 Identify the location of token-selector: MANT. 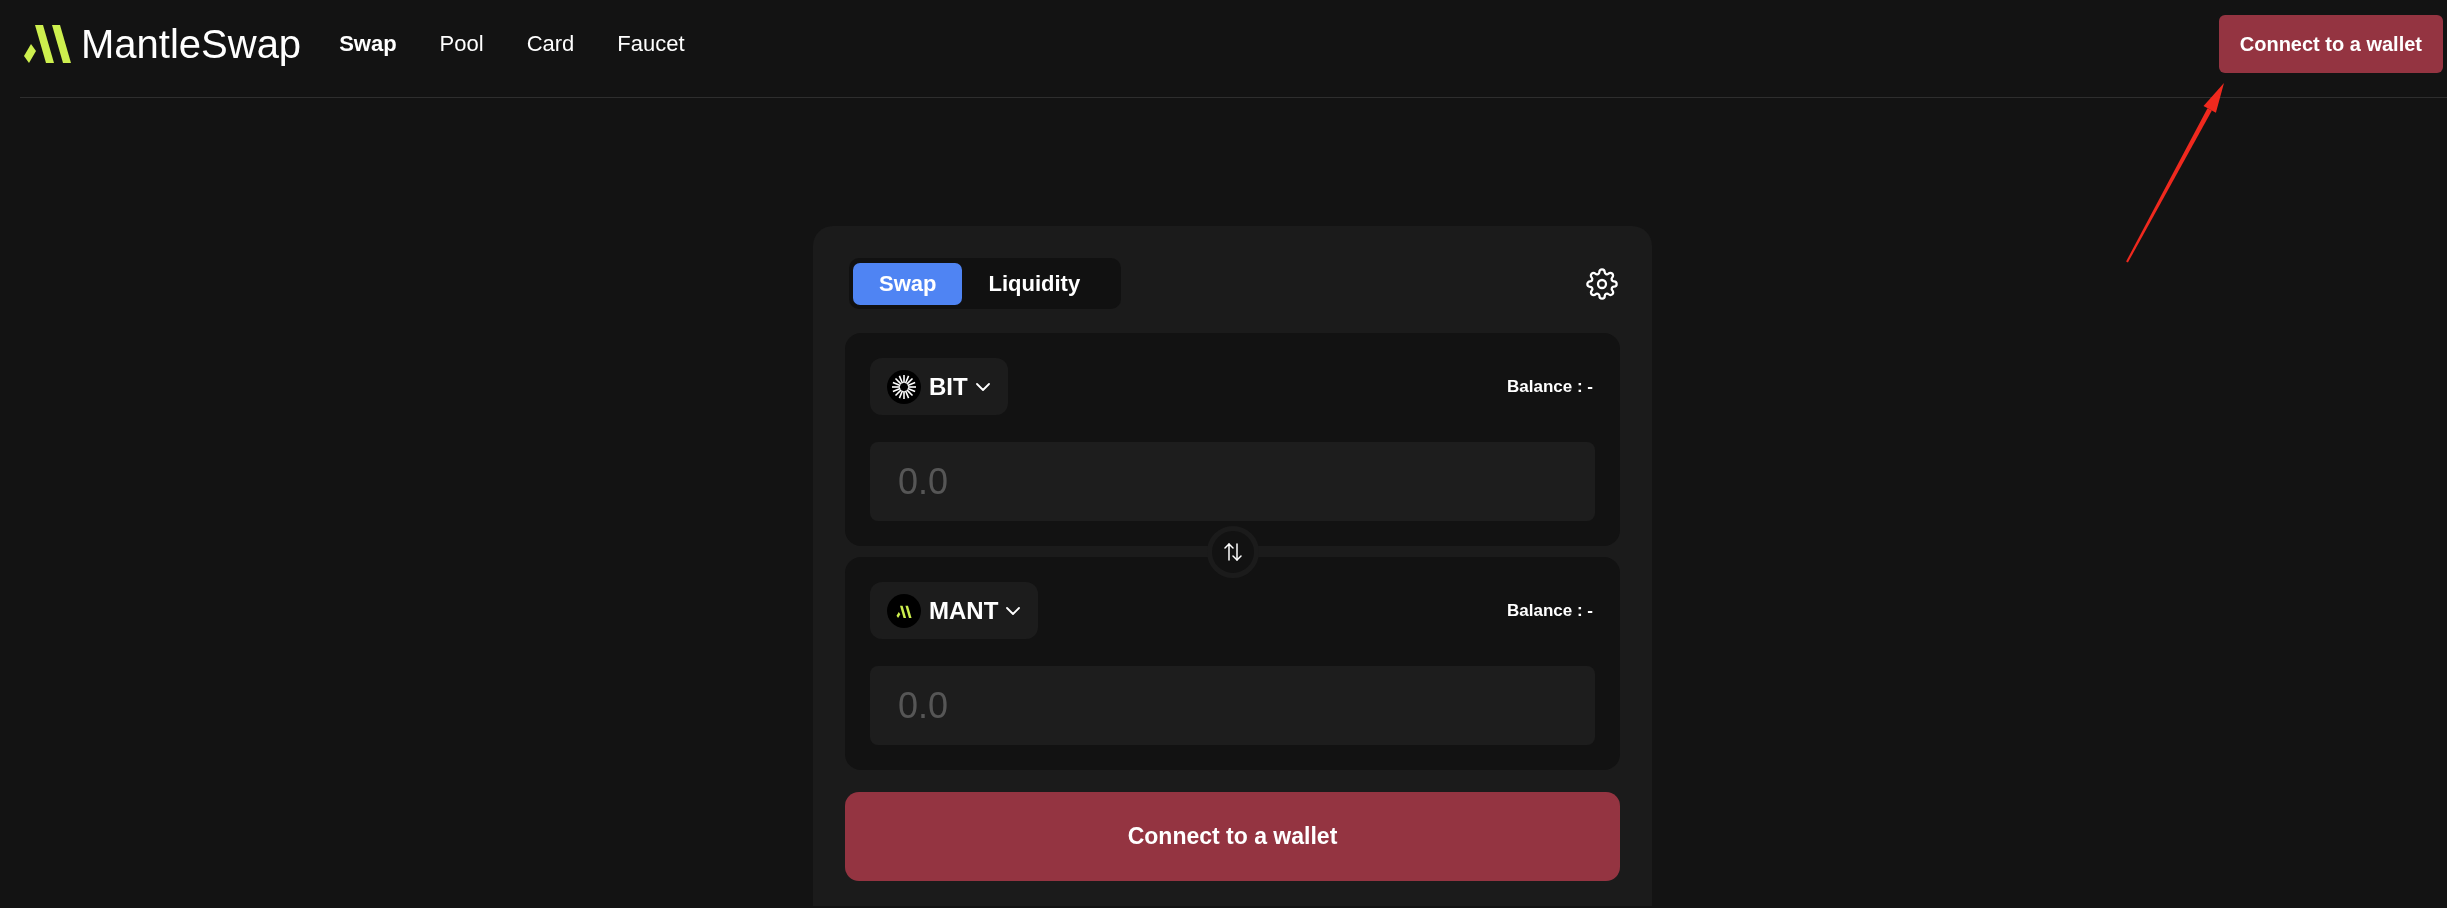
(954, 610).